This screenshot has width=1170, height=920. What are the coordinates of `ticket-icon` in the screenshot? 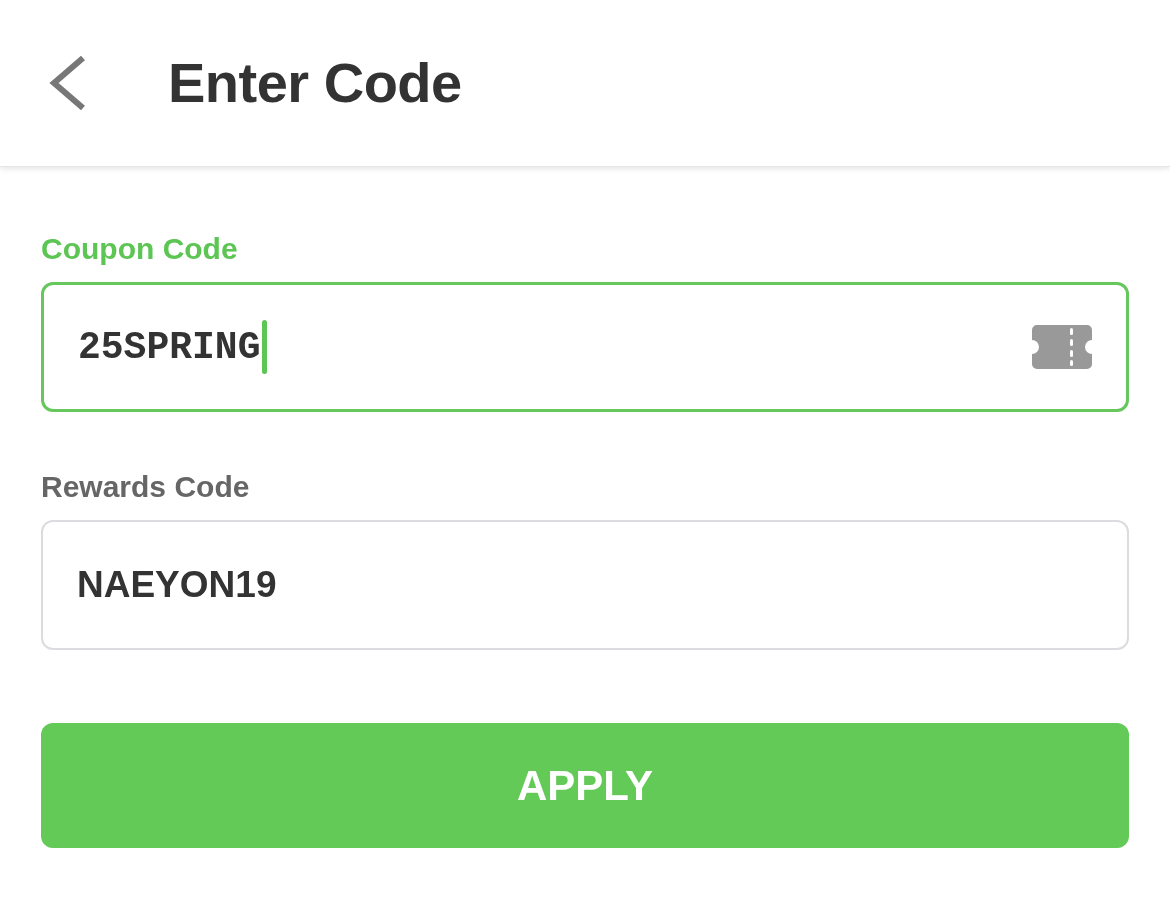 It's located at (1062, 347).